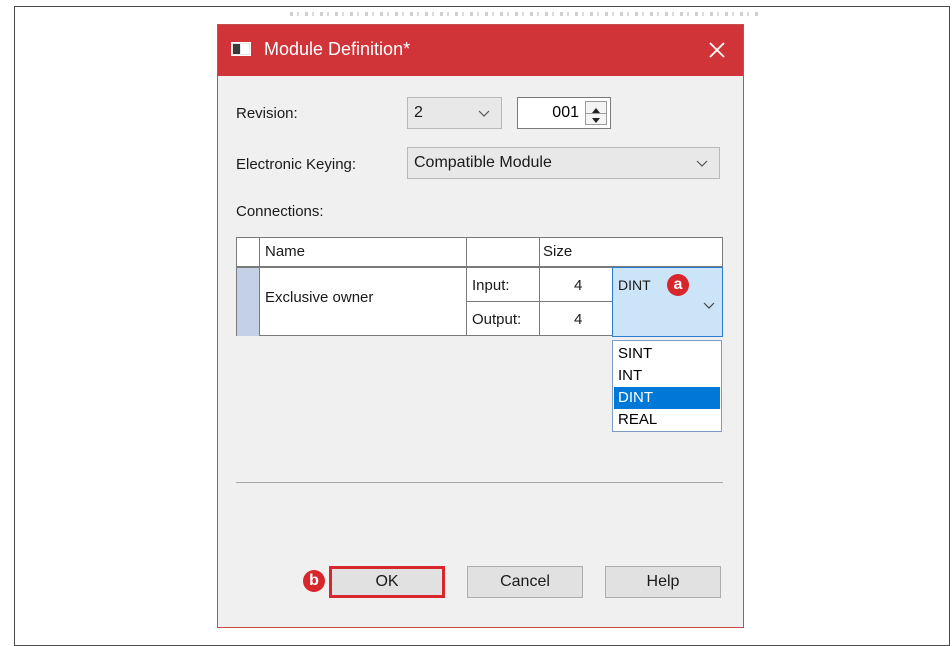 This screenshot has width=952, height=646. I want to click on revision-minor-value: 001, so click(565, 112).